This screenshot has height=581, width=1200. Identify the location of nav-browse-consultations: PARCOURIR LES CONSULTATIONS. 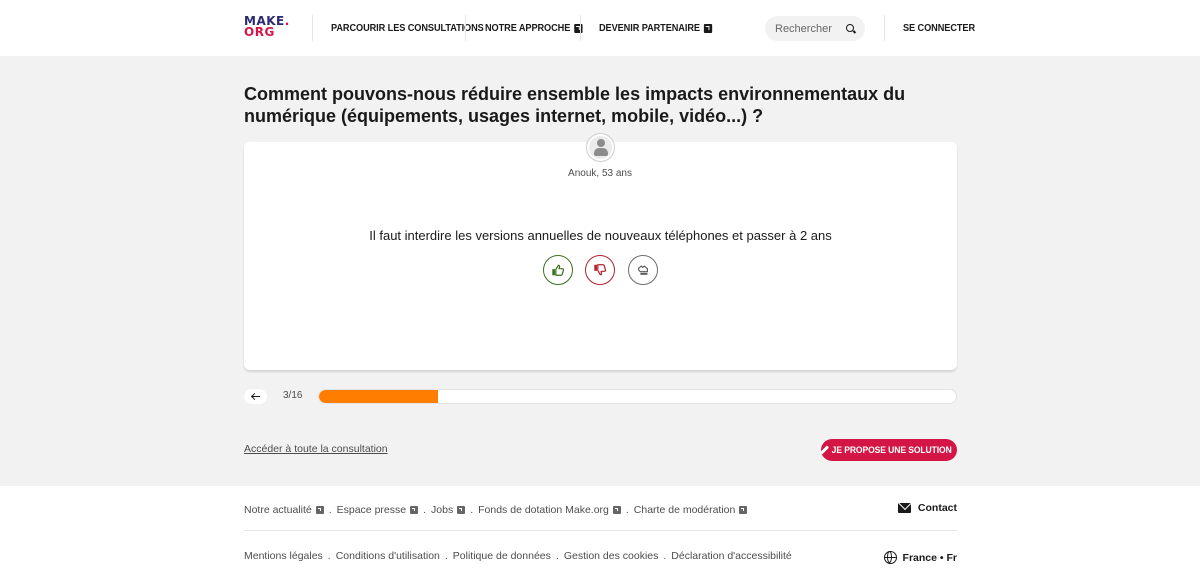
(407, 28).